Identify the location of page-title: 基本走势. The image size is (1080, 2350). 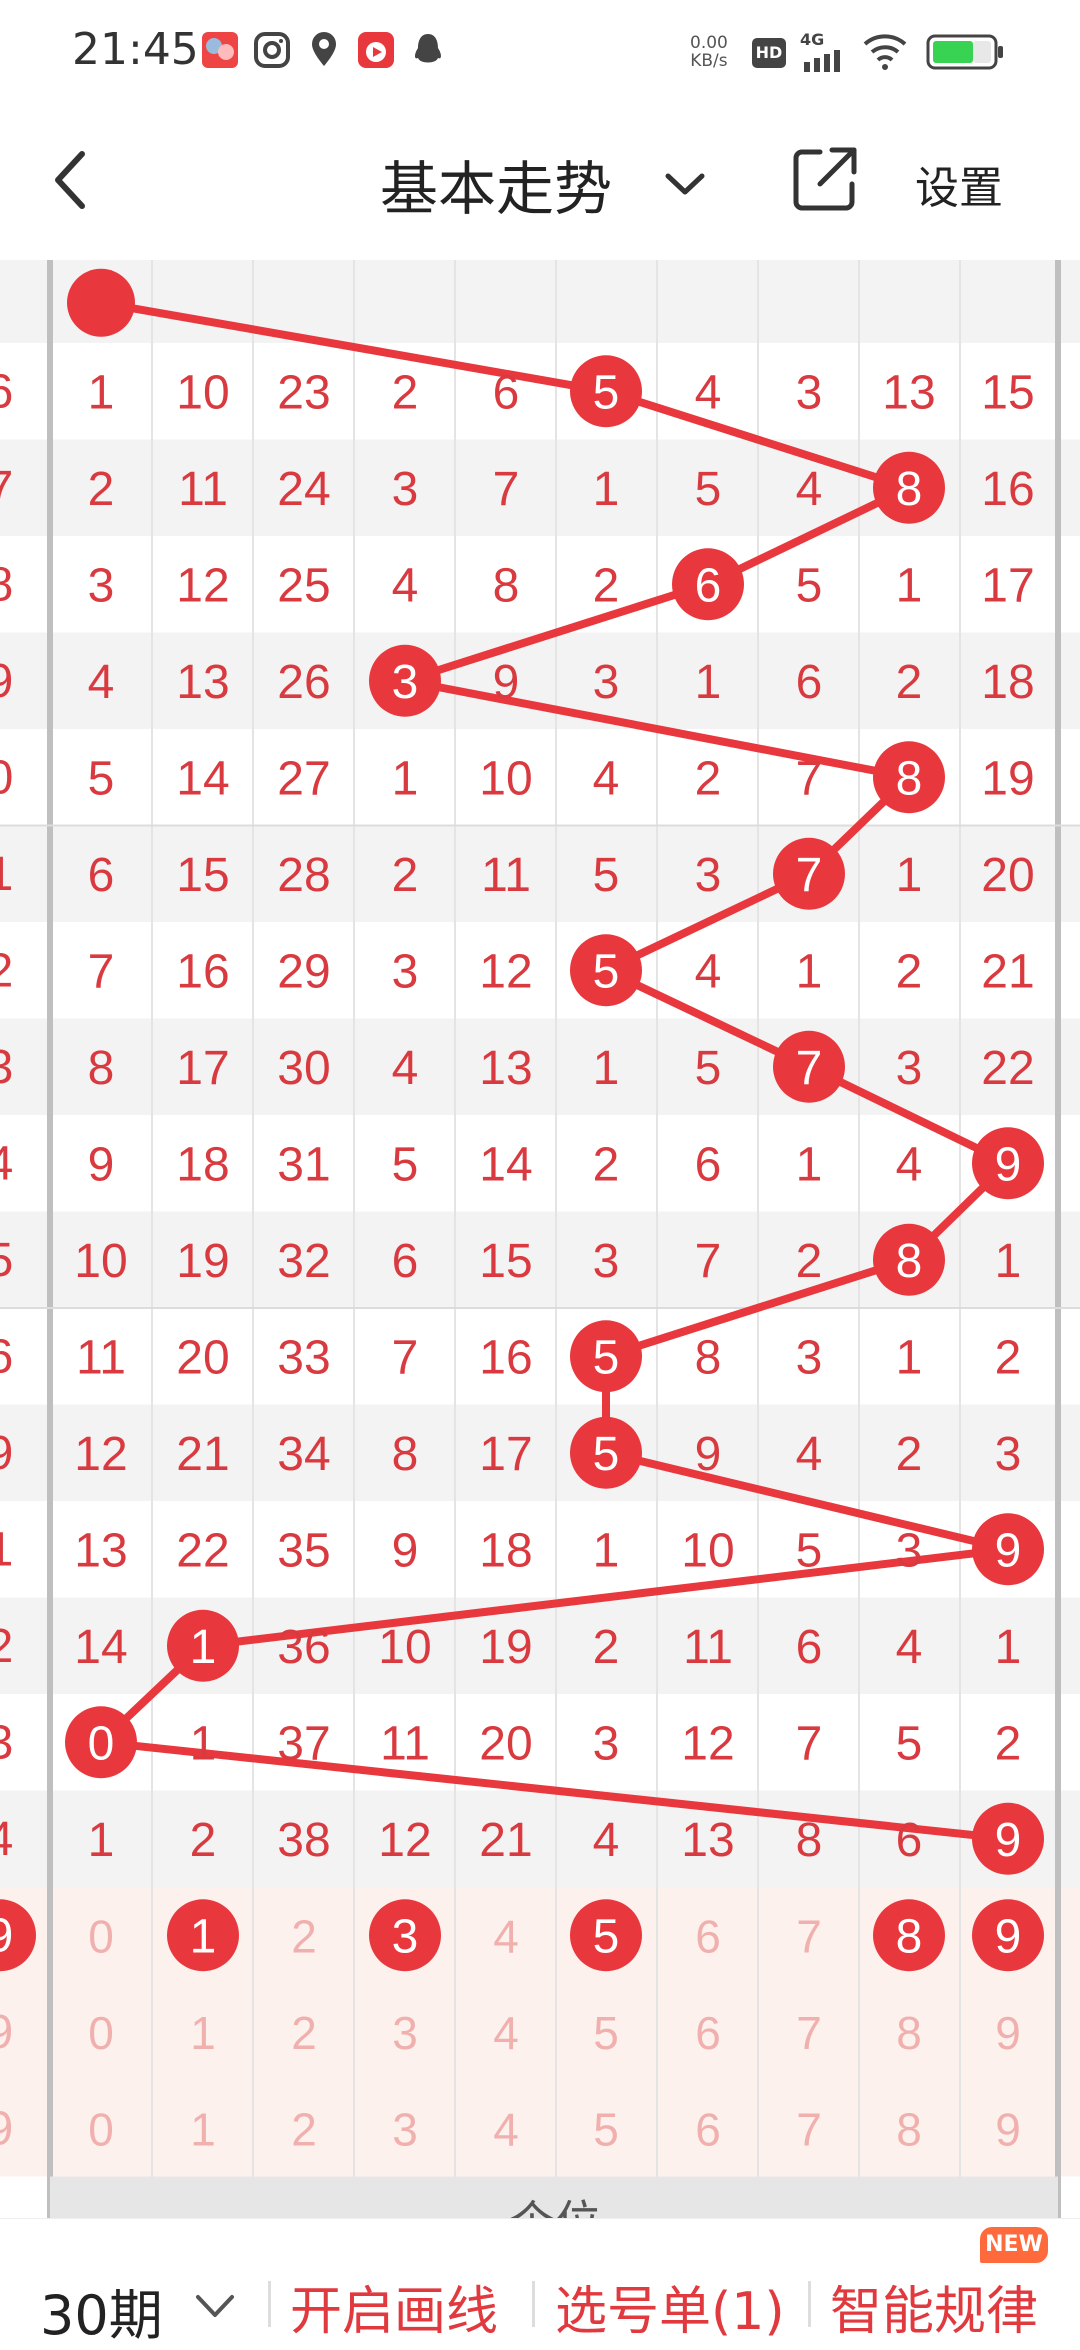
(496, 184).